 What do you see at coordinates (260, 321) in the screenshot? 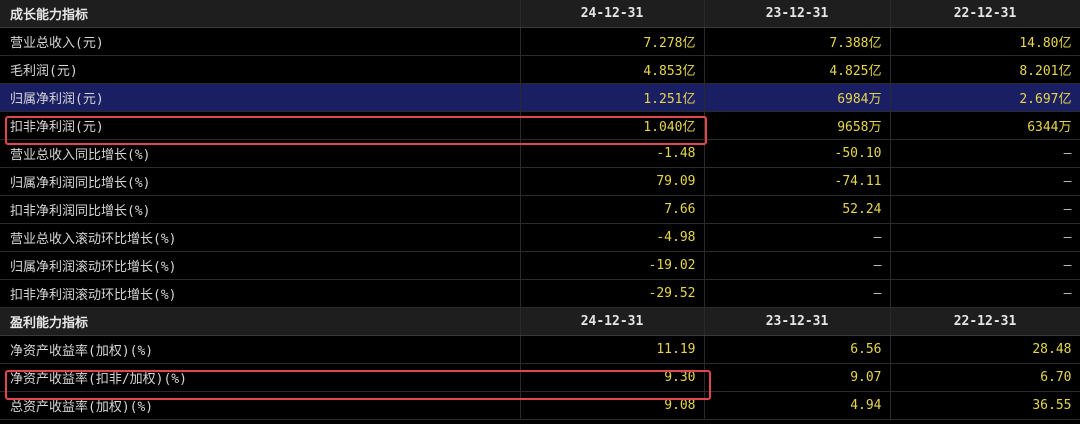
I see `section-title: 盈利能力指标` at bounding box center [260, 321].